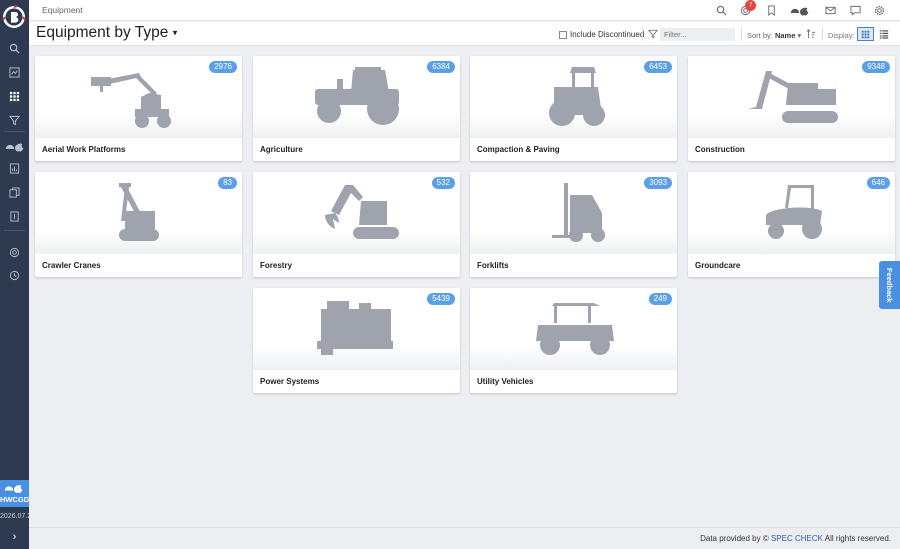  I want to click on category-card: 249 Utility Vehicles, so click(573, 340).